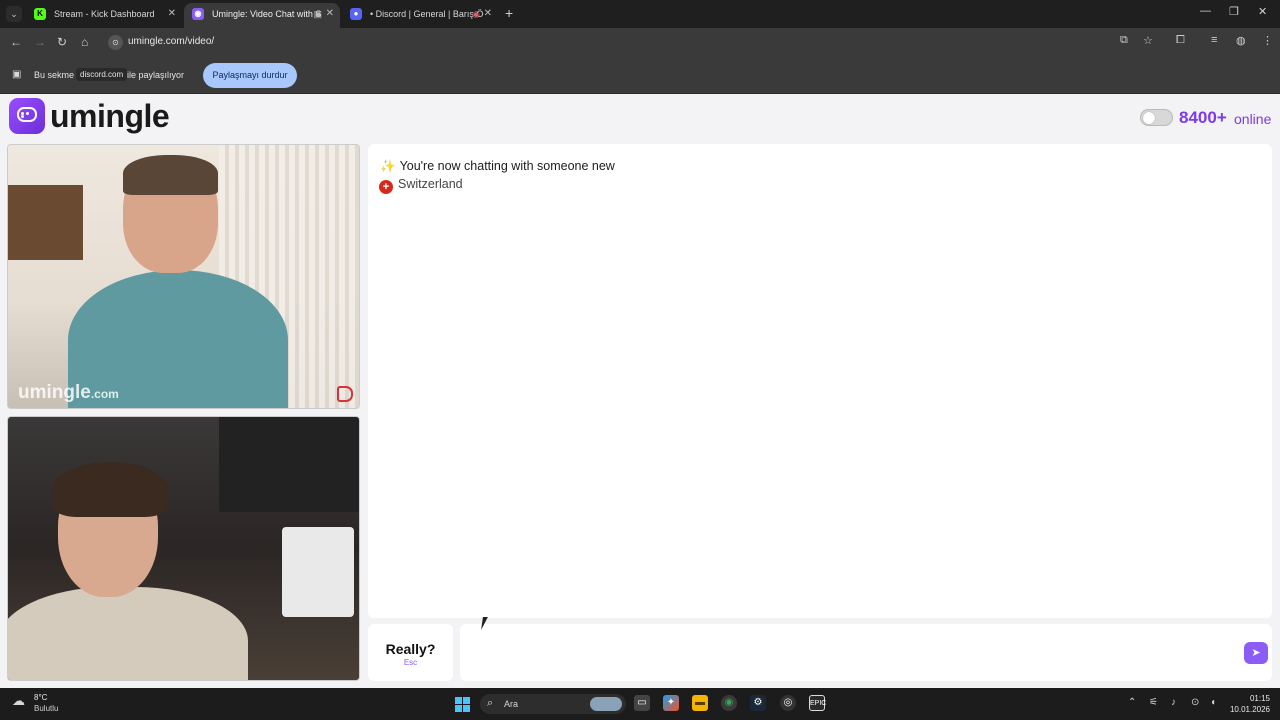  Describe the element at coordinates (40, 697) in the screenshot. I see `weather-temp: 8°C` at that location.